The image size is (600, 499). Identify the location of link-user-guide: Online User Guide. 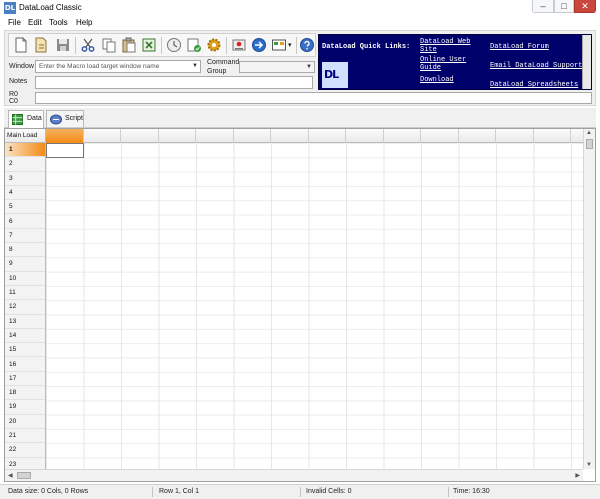
(450, 64).